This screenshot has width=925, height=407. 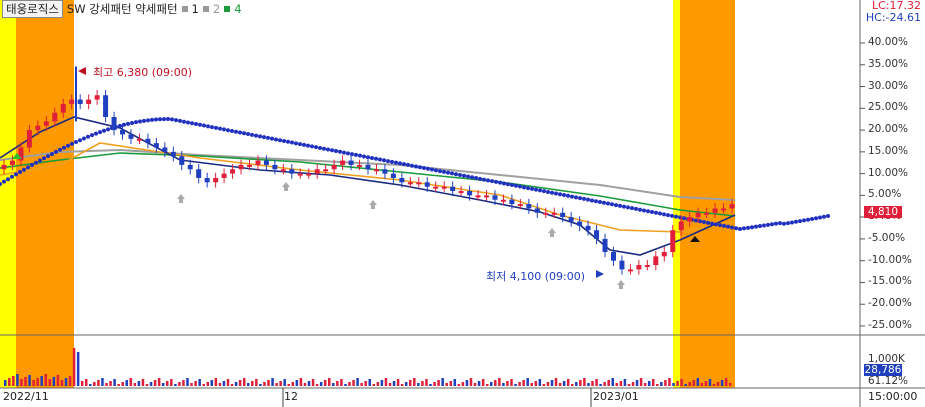 I want to click on highlight-yellow-right, so click(x=676, y=194).